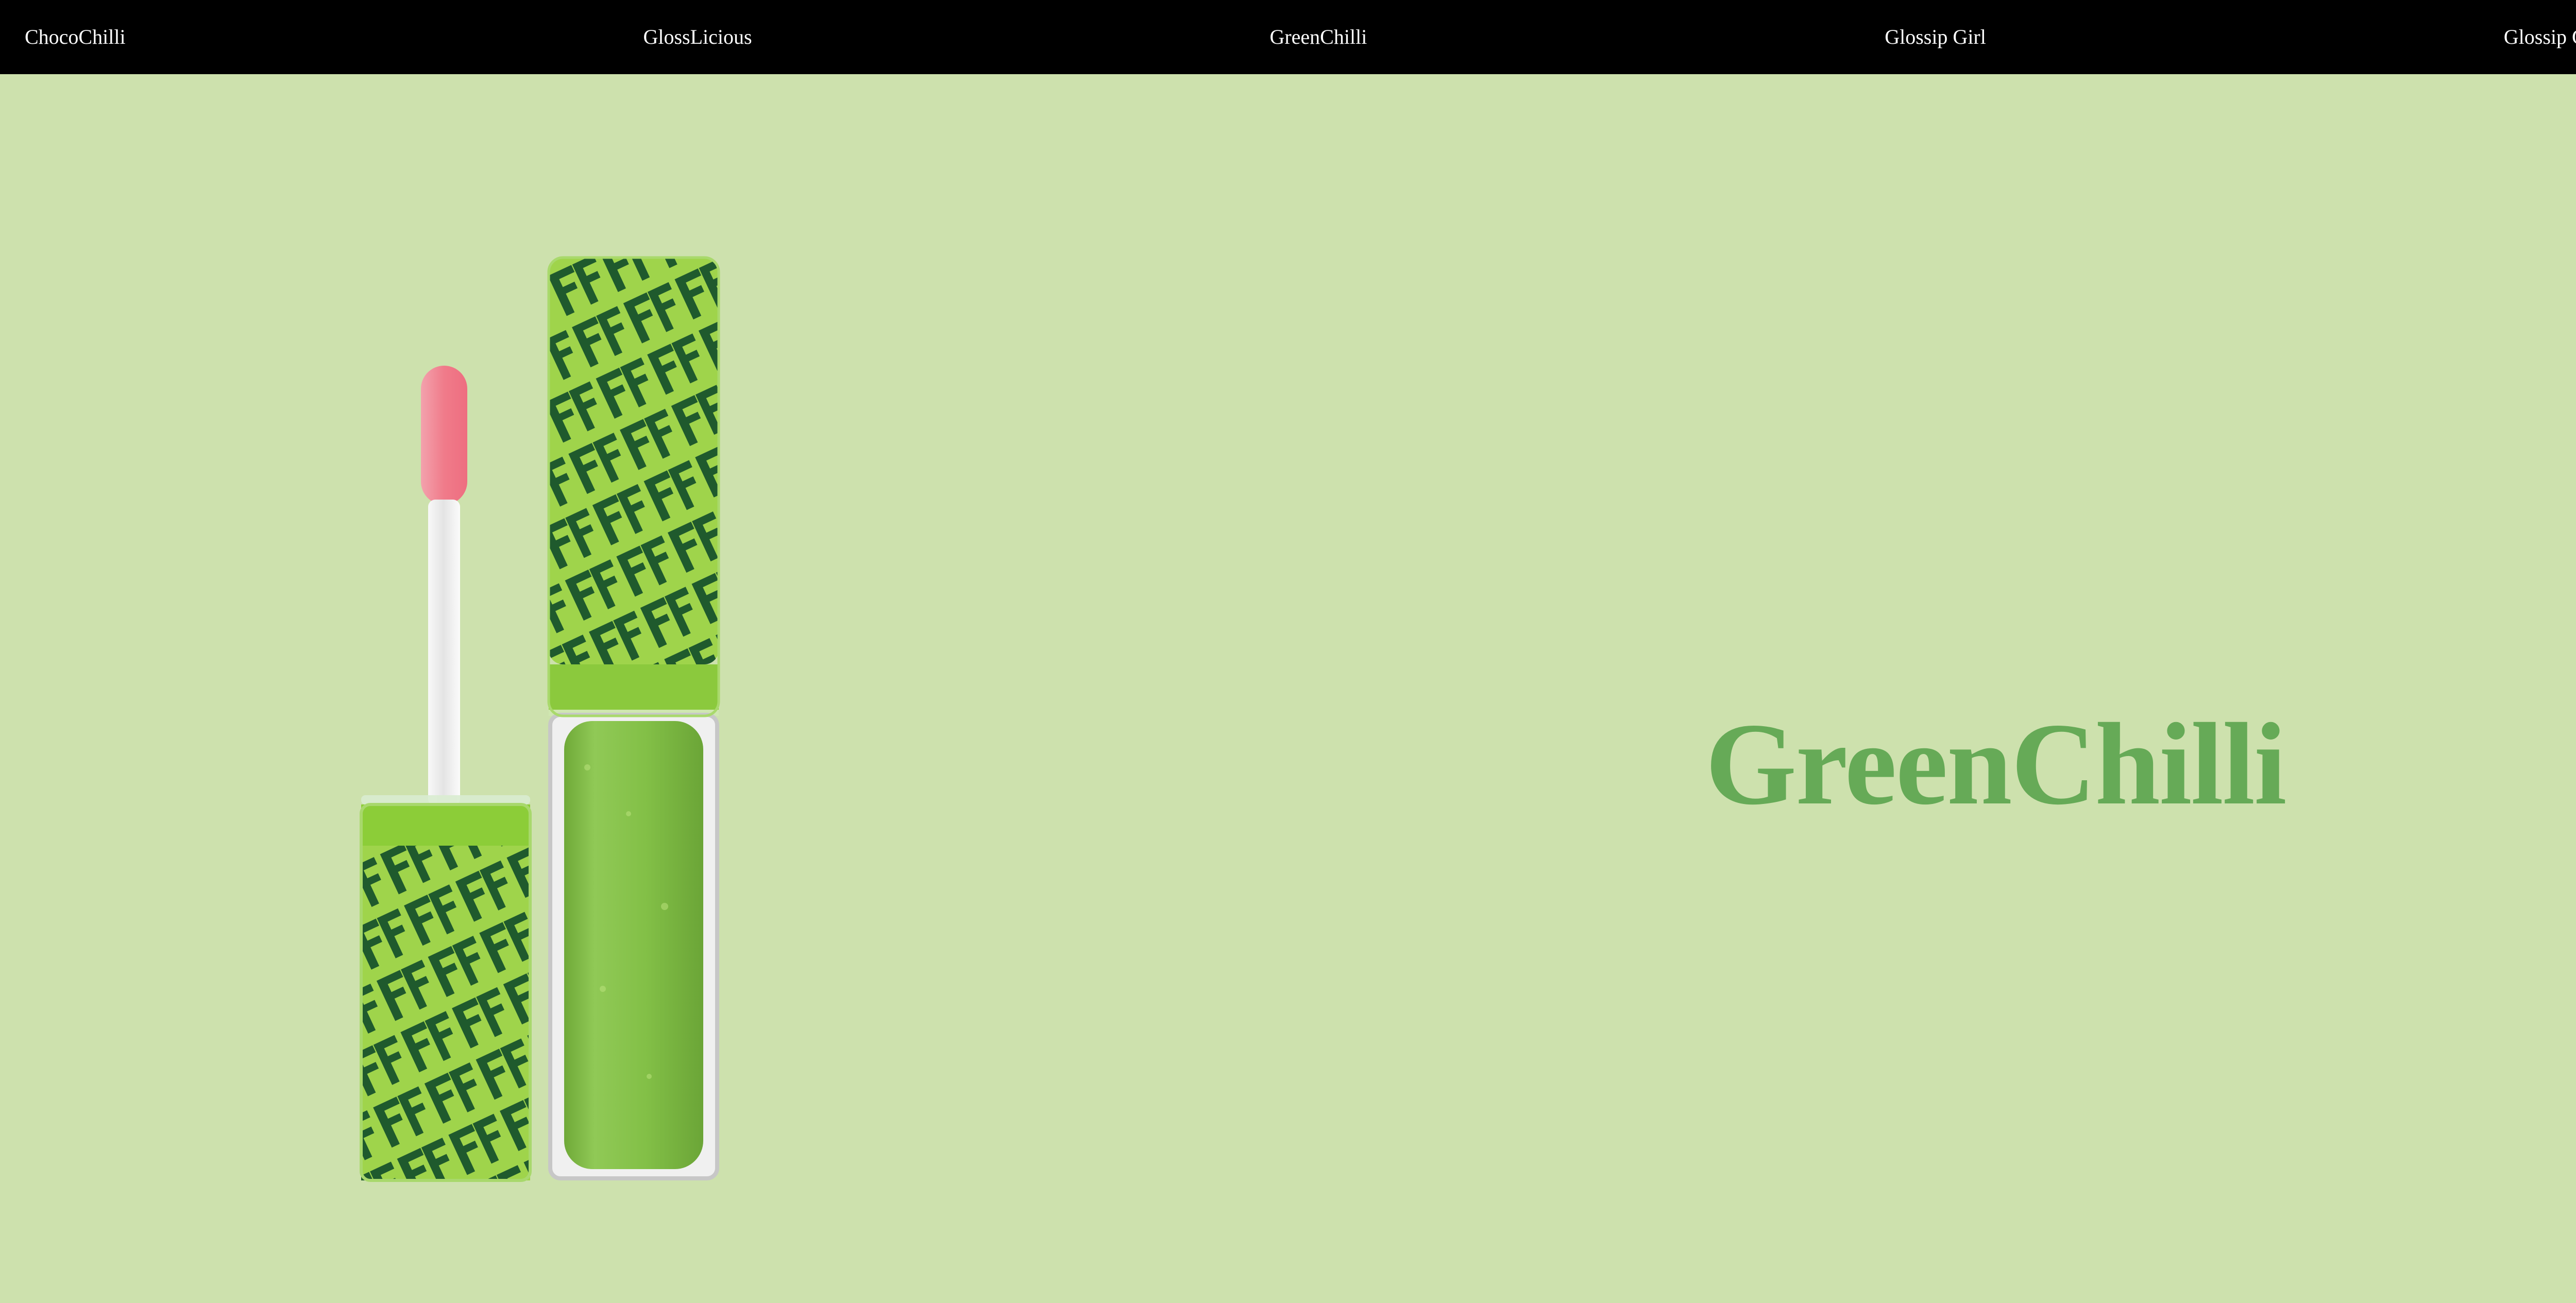 The width and height of the screenshot is (2576, 1303). What do you see at coordinates (2540, 37) in the screenshot?
I see `nav-link-glossip-gold: Glossip Gold` at bounding box center [2540, 37].